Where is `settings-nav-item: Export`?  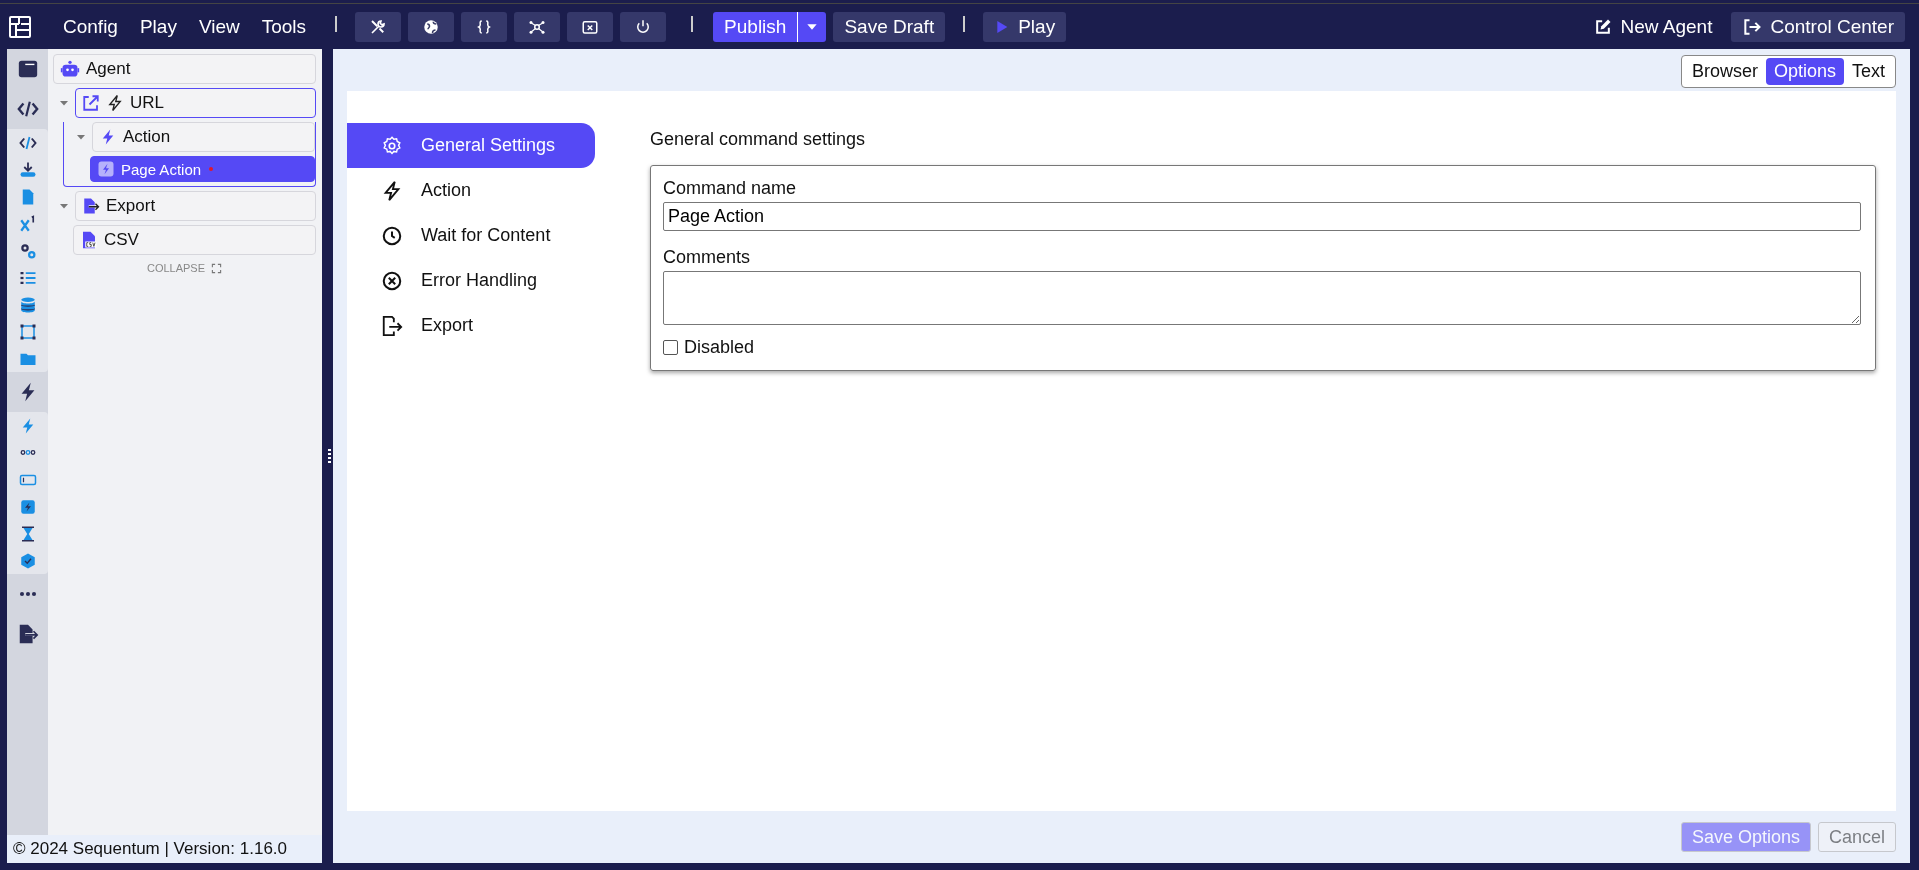 settings-nav-item: Export is located at coordinates (471, 325).